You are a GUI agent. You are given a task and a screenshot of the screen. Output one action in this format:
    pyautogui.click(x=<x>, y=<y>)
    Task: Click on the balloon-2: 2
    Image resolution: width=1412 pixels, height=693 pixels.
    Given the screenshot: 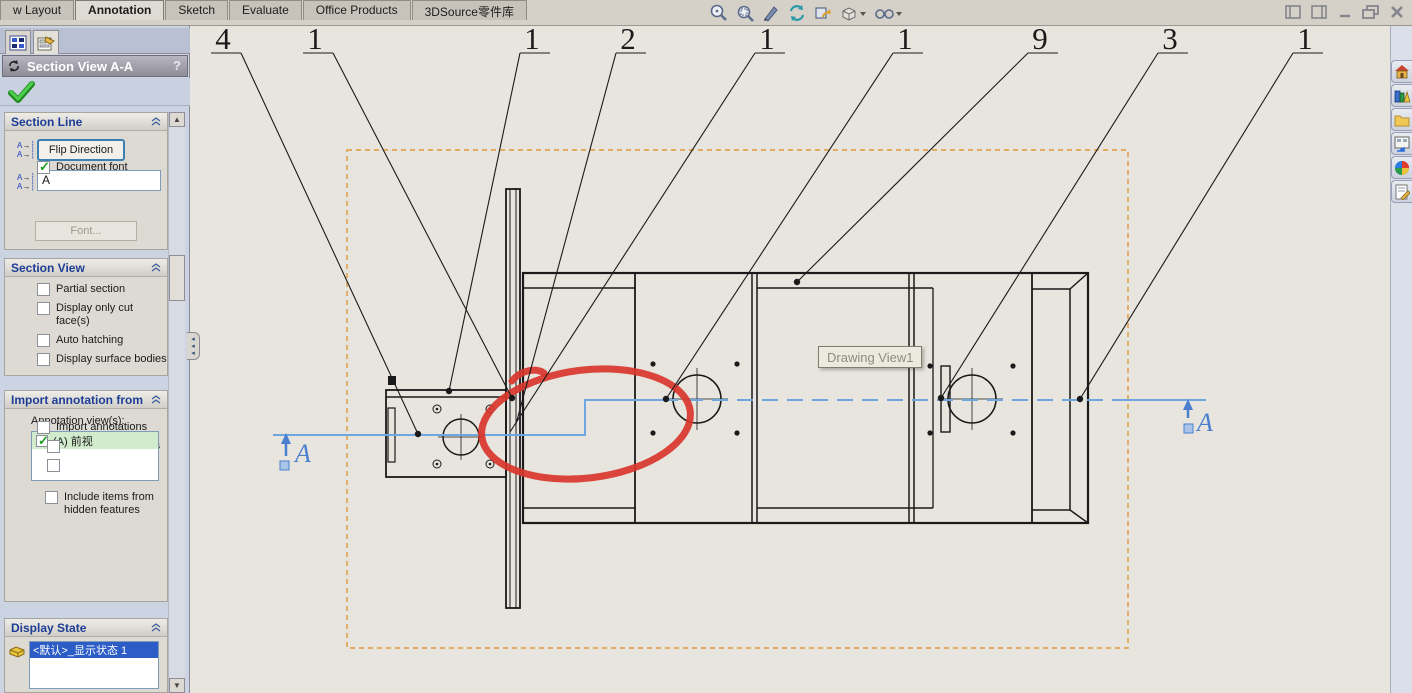 What is the action you would take?
    pyautogui.click(x=580, y=223)
    